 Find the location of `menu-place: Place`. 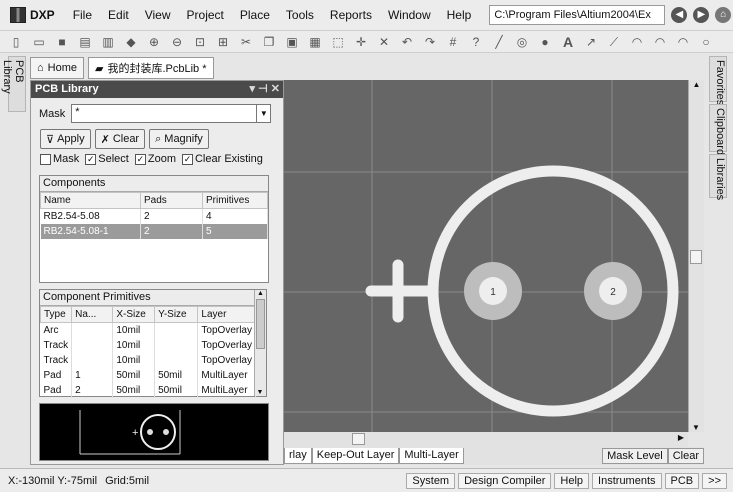

menu-place: Place is located at coordinates (255, 15).